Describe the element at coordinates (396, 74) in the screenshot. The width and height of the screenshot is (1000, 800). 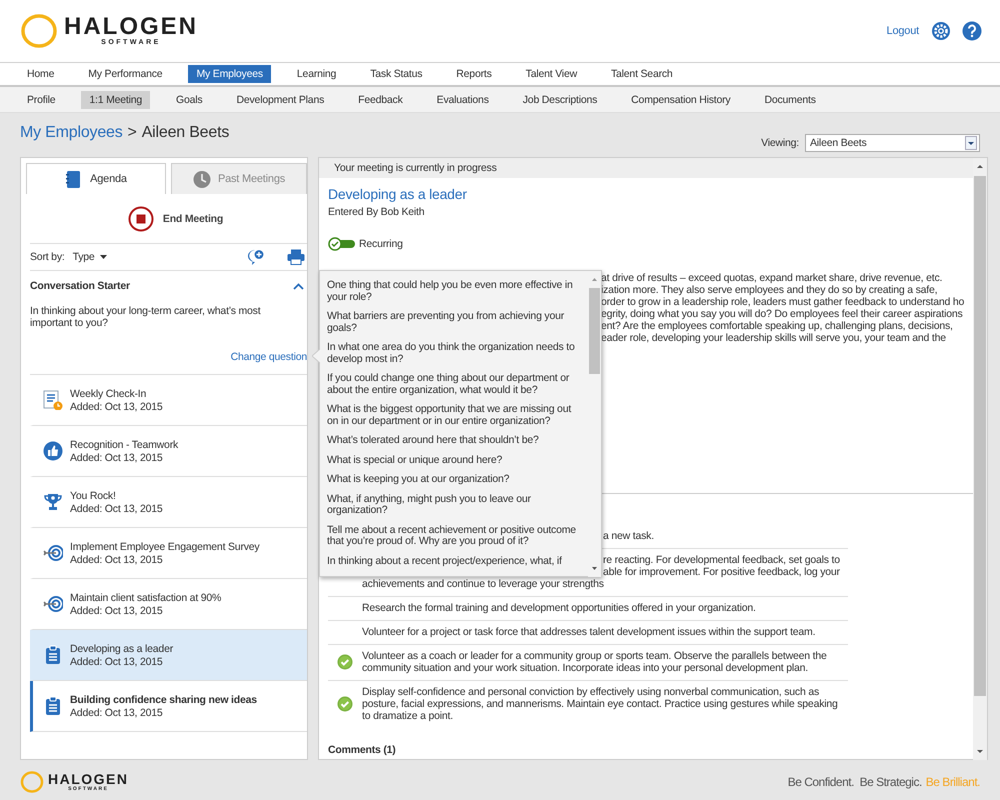
I see `nav-tab: Task Status` at that location.